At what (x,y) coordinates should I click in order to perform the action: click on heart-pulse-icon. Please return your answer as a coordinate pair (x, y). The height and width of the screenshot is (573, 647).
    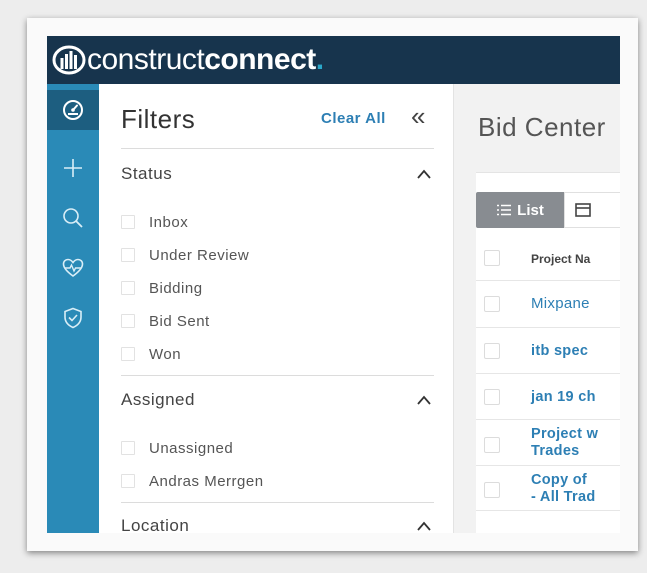
    Looking at the image, I should click on (73, 267).